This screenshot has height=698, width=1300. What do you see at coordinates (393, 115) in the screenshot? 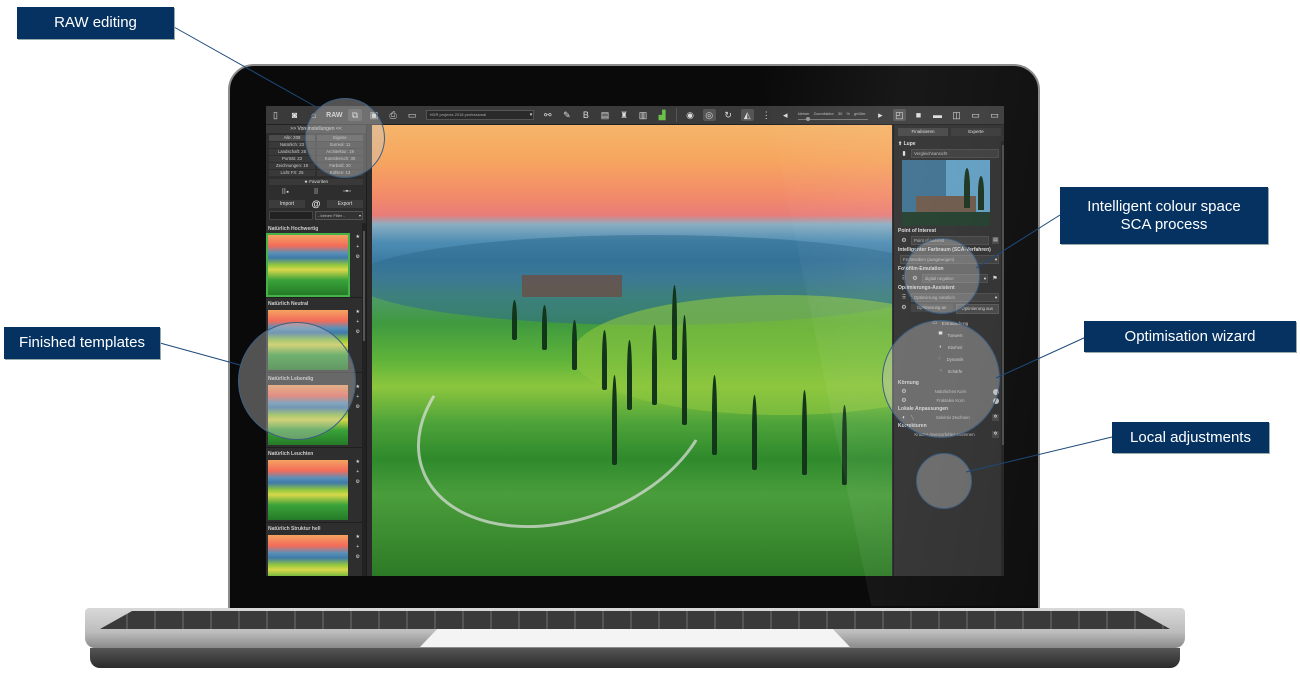
I see `print-icon: ⎙` at bounding box center [393, 115].